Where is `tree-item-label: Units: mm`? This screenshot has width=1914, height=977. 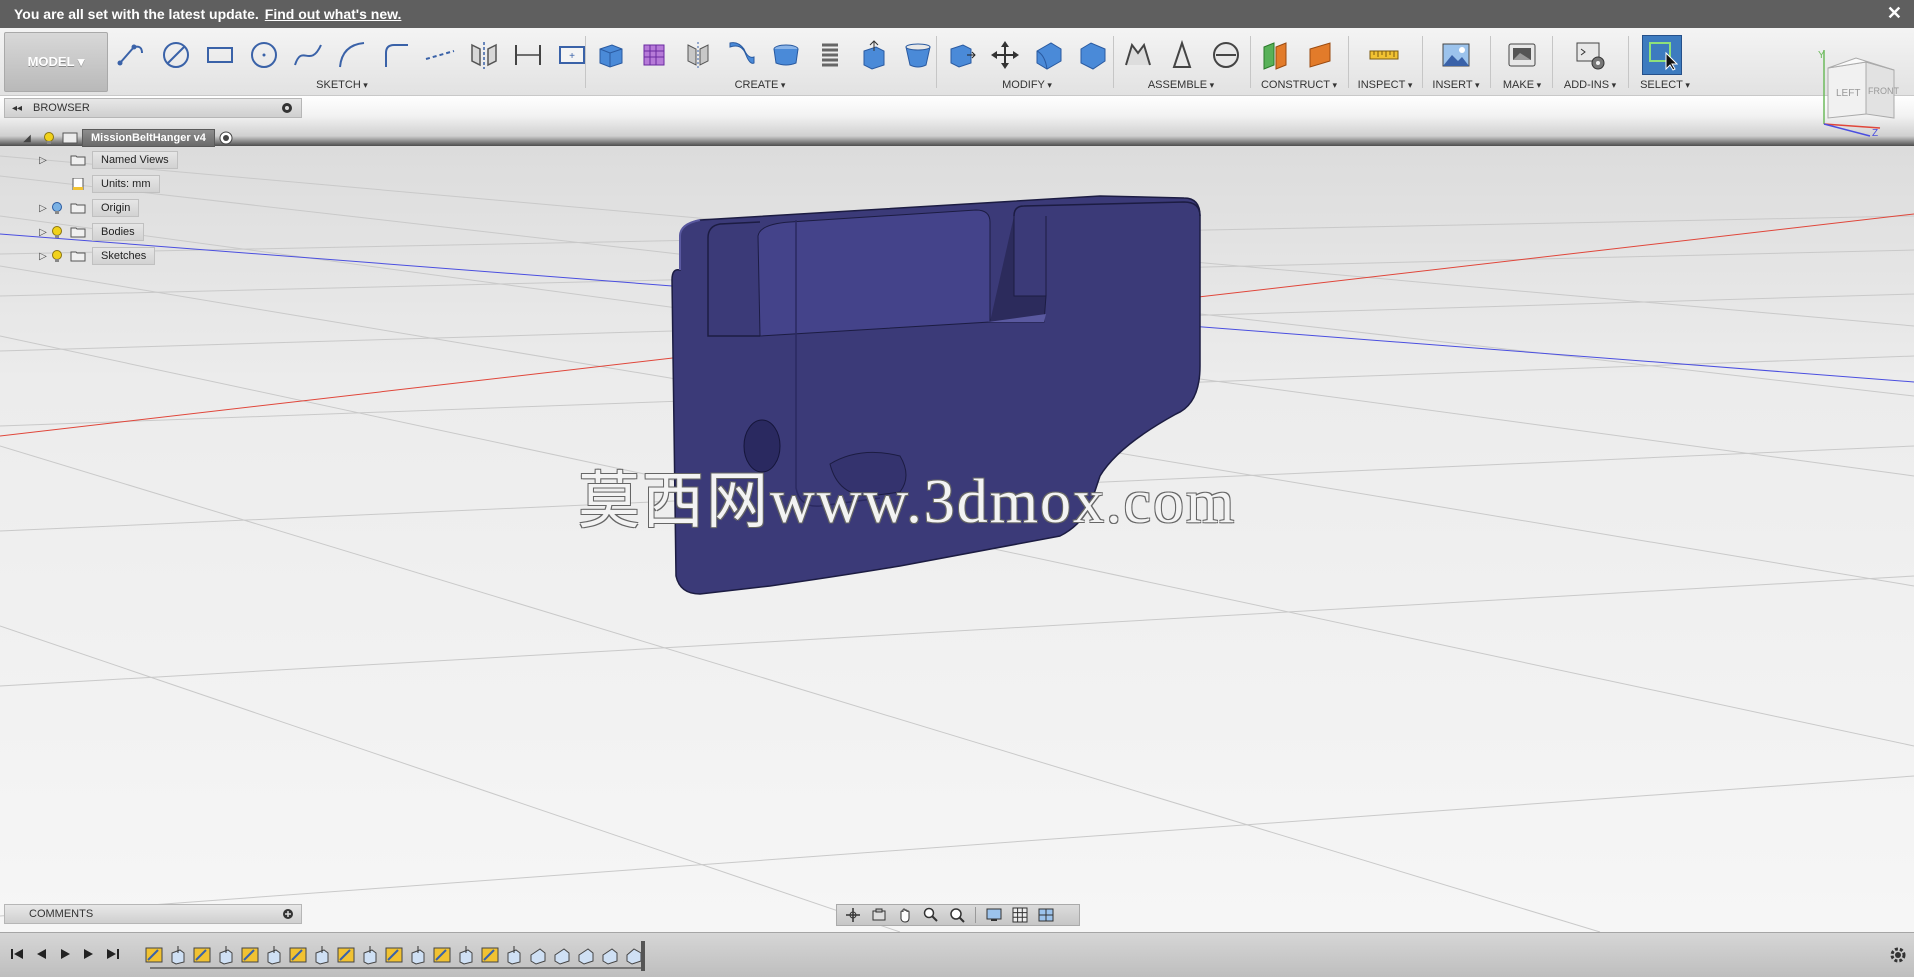
tree-item-label: Units: mm is located at coordinates (126, 184).